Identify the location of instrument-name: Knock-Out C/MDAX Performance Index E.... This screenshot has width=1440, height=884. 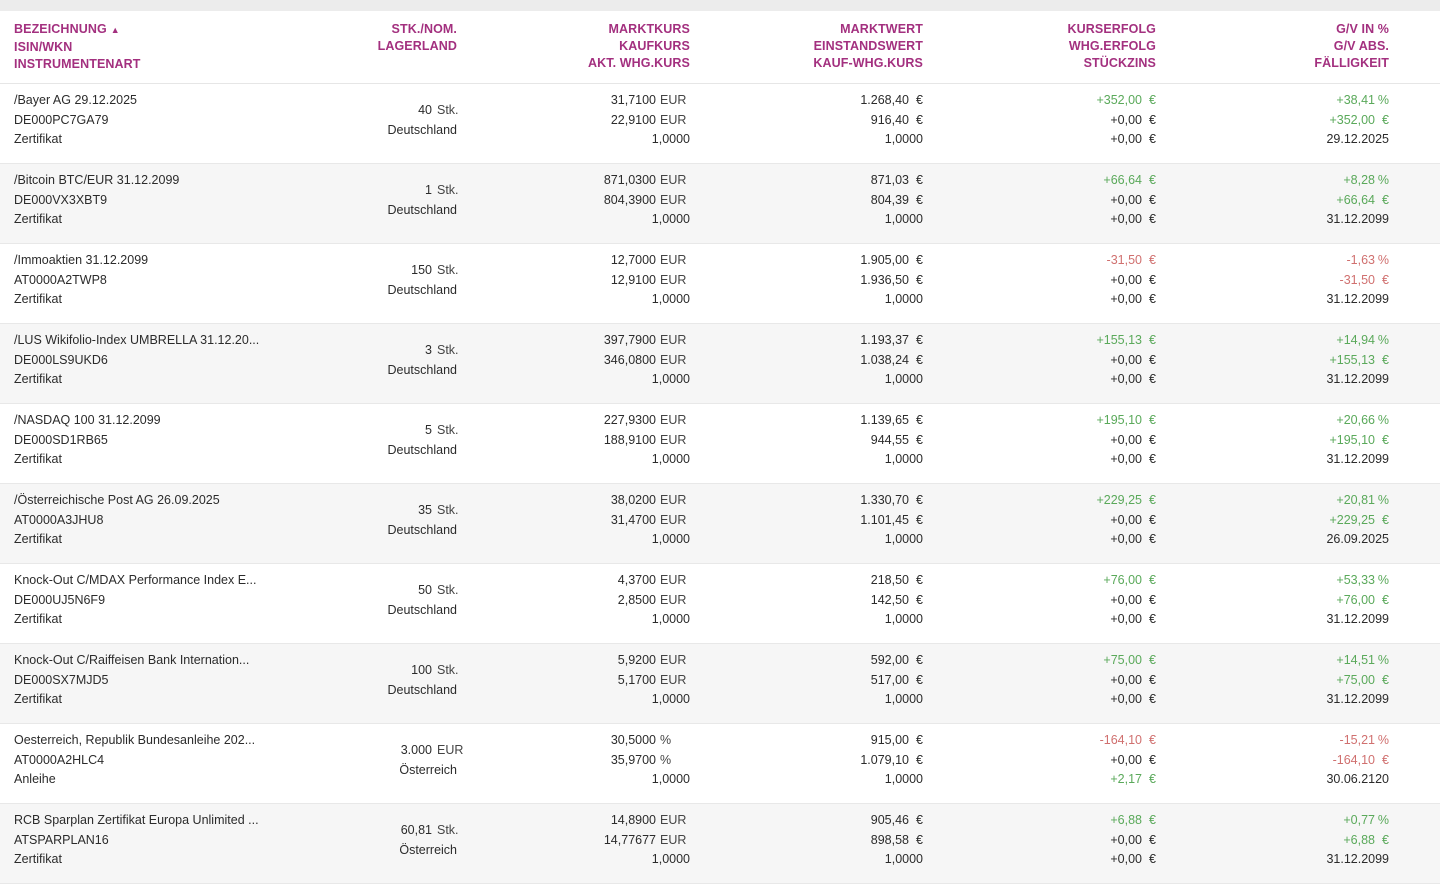
(135, 581).